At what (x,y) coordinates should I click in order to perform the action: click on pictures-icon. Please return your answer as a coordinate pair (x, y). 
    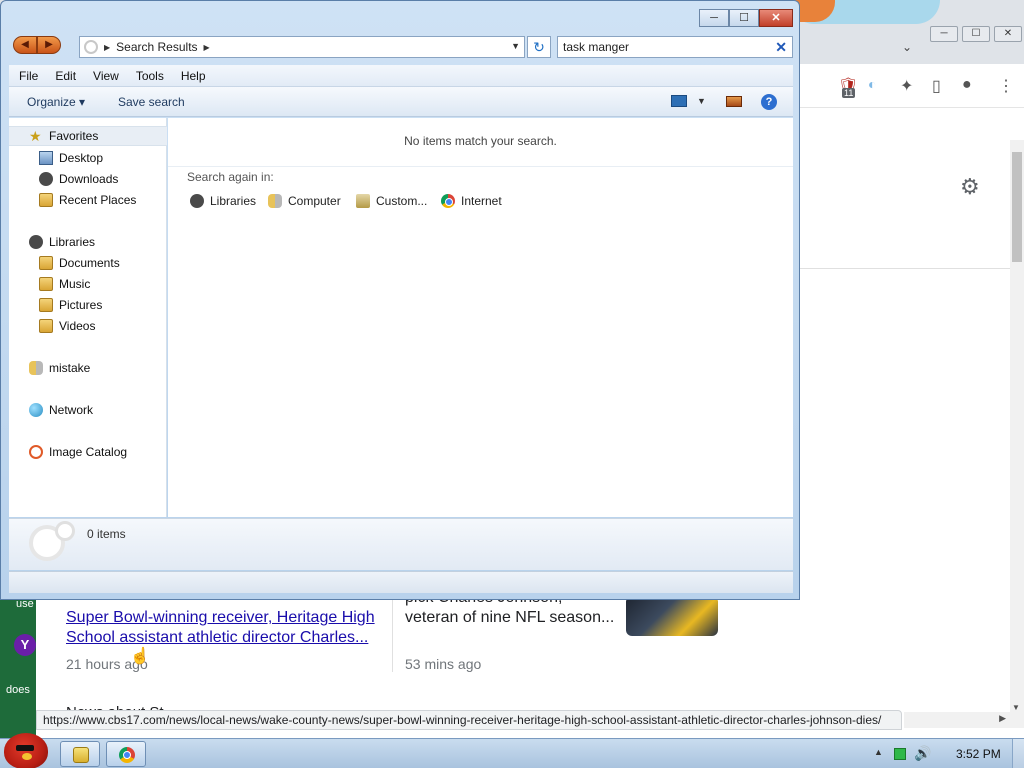
    Looking at the image, I should click on (46, 305).